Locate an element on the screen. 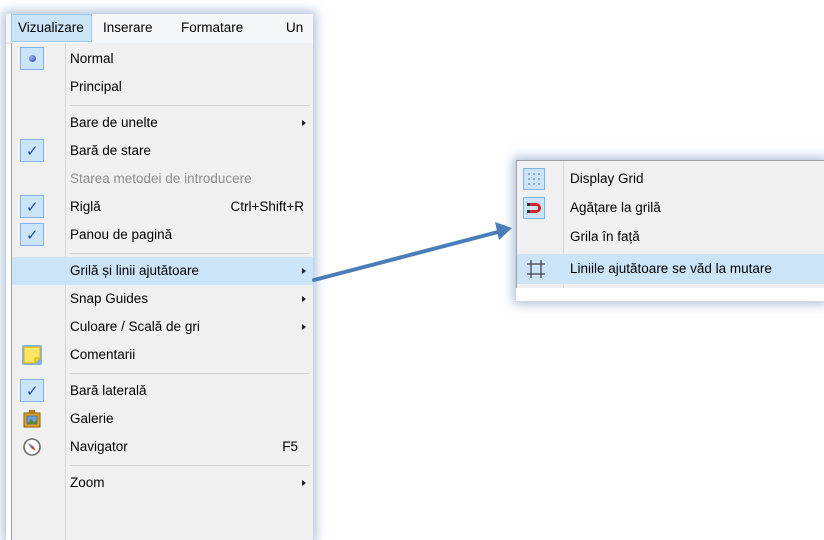 The image size is (824, 540). menu-item-display-grid: Display Grid is located at coordinates (670, 179).